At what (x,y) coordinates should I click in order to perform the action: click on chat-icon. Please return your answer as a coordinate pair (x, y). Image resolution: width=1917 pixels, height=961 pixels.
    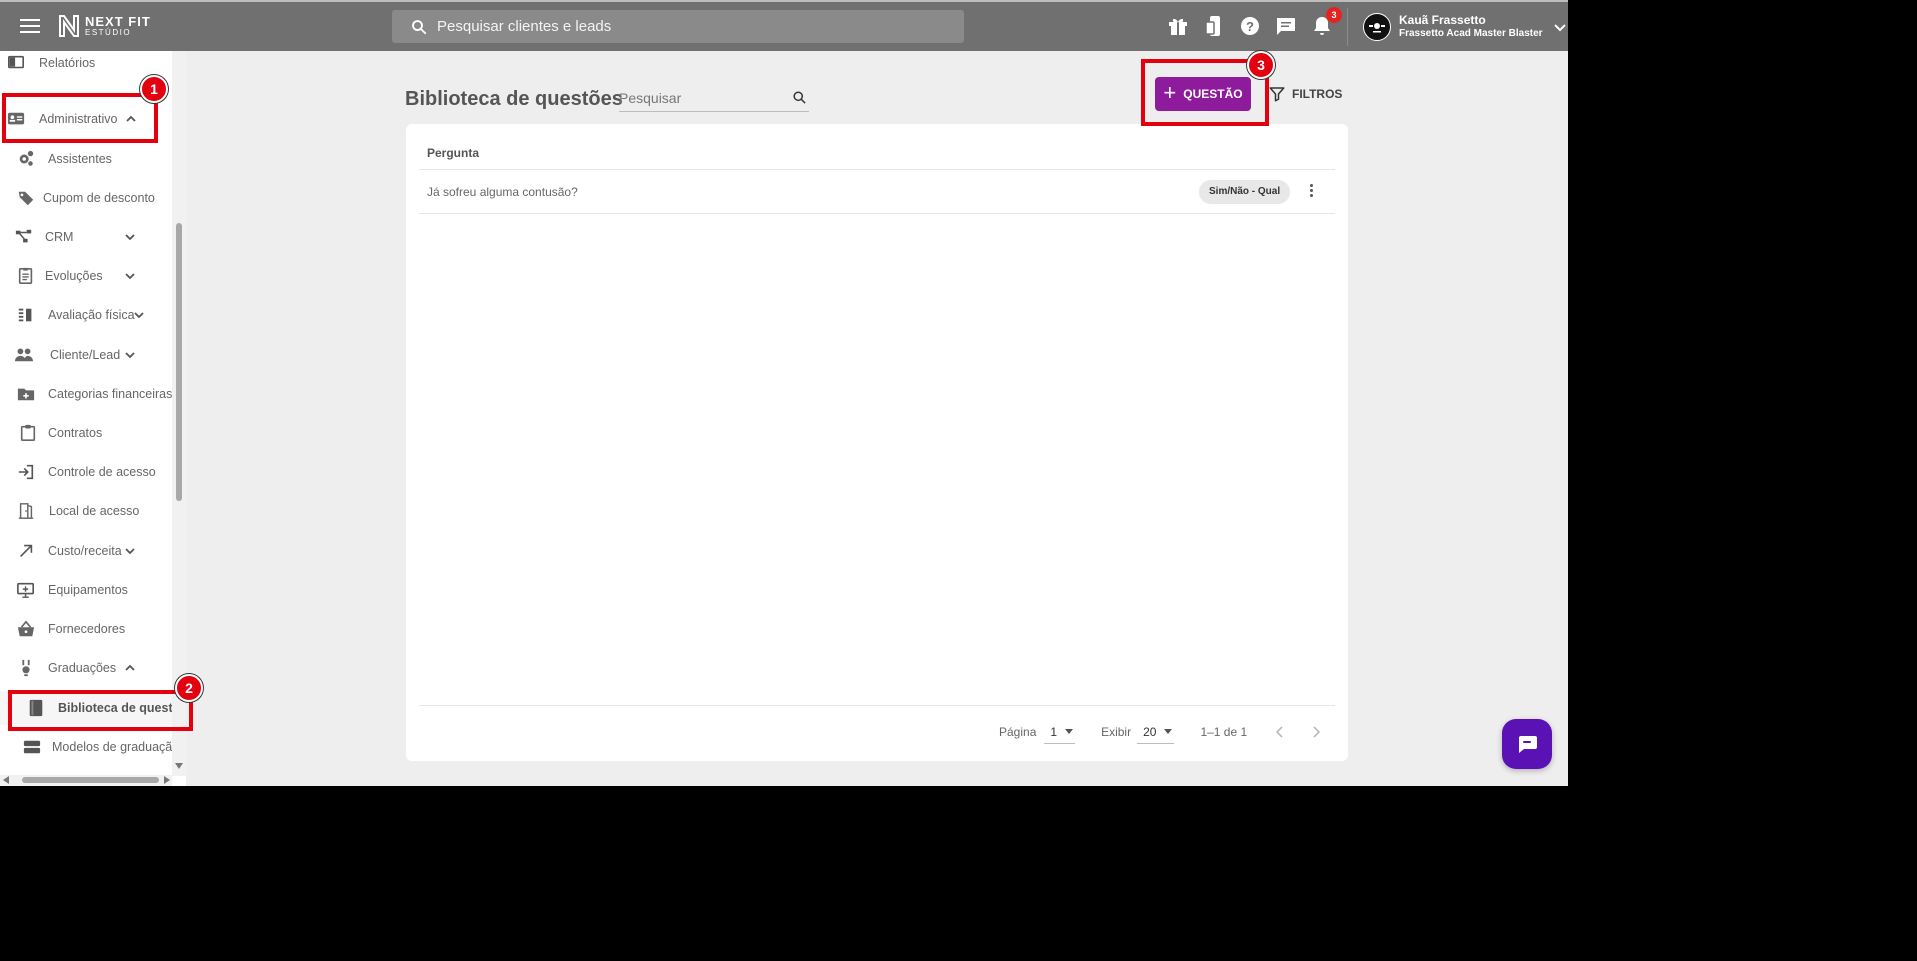
    Looking at the image, I should click on (1286, 26).